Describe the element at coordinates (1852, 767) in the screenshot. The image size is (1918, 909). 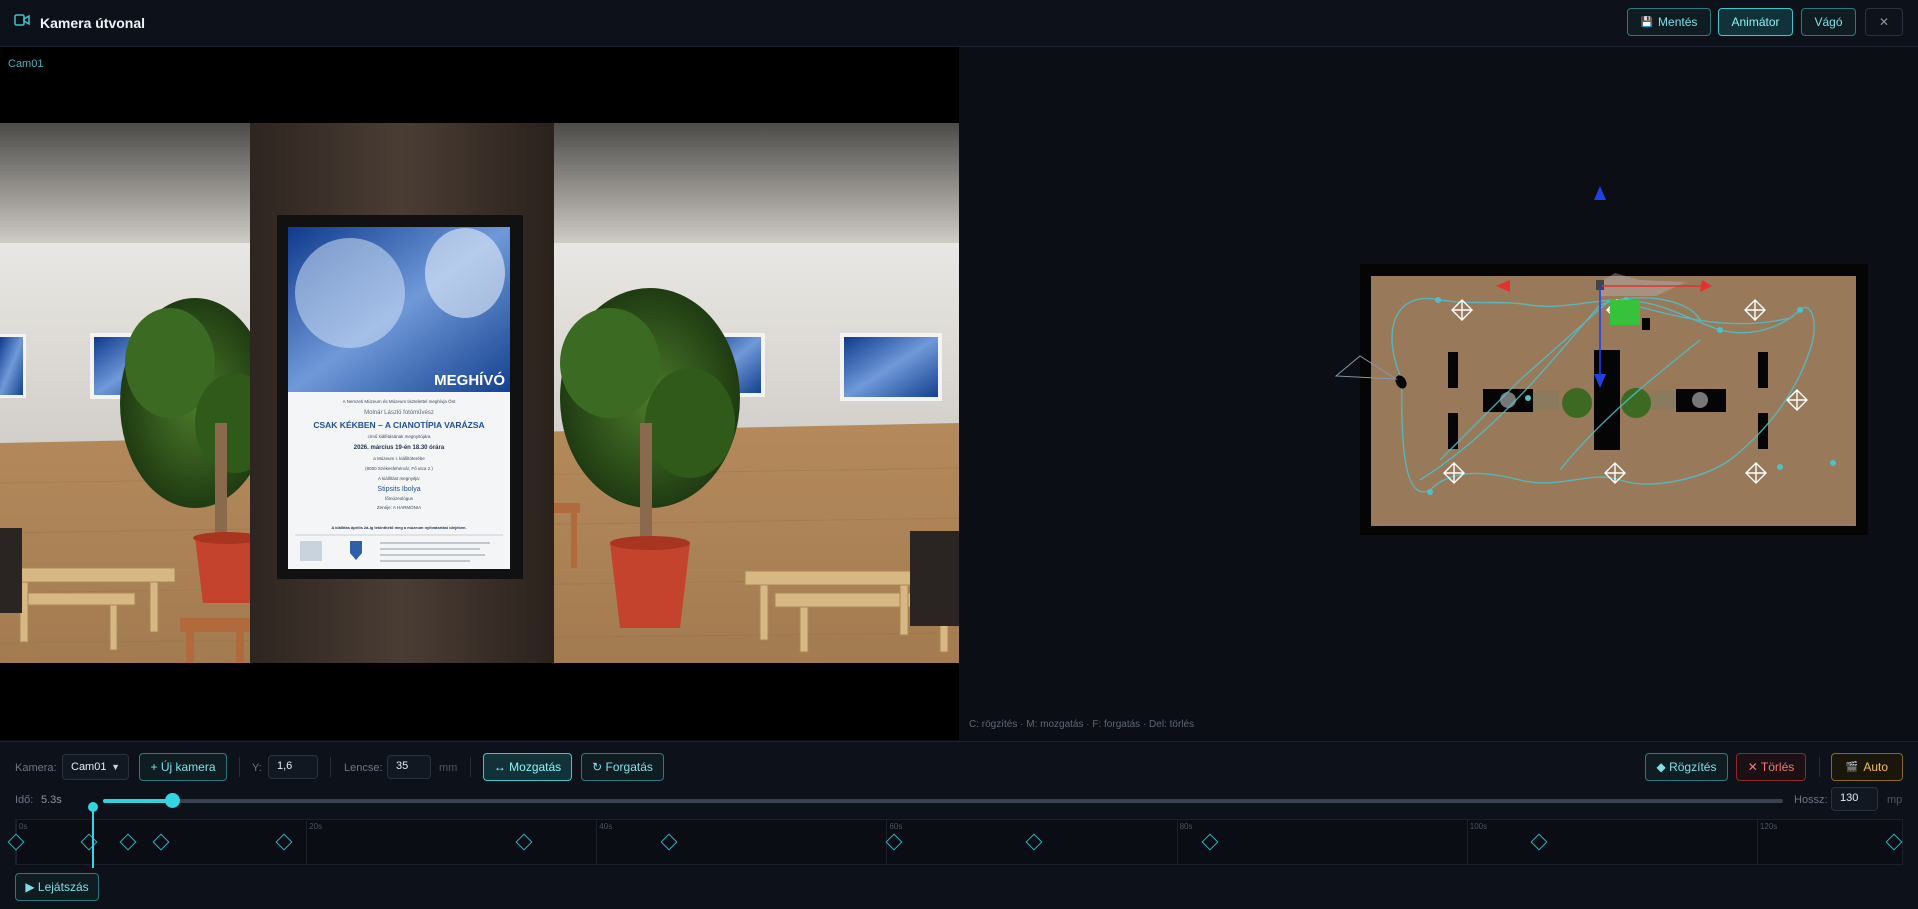
I see `clapperboard-icon: 🎬` at that location.